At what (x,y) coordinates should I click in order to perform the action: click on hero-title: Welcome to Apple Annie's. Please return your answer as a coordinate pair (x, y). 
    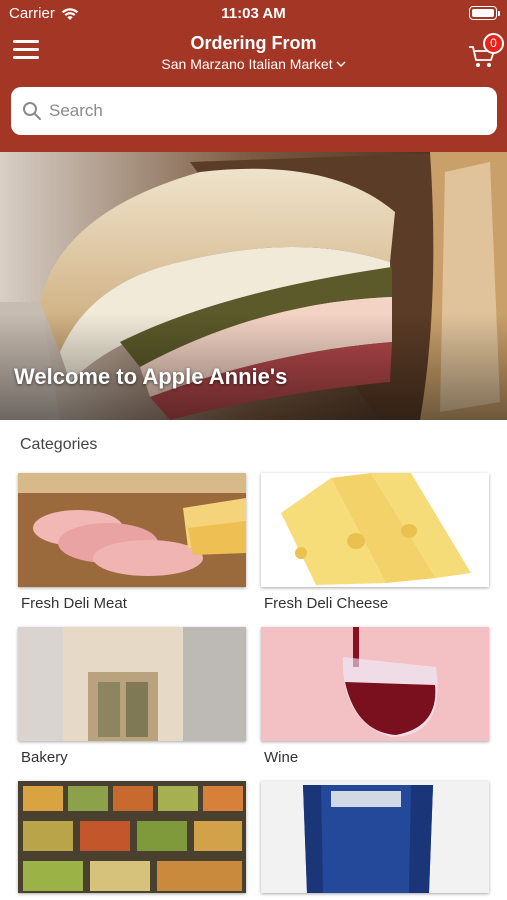
    Looking at the image, I should click on (151, 376).